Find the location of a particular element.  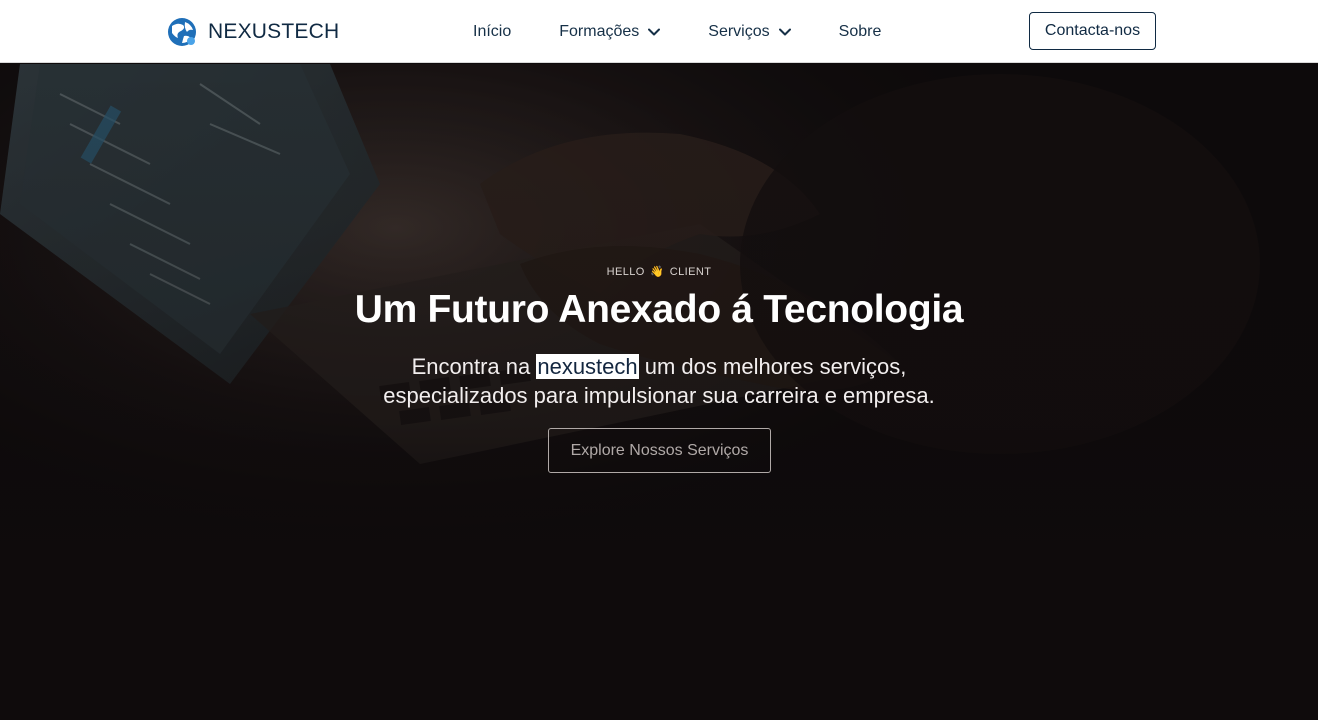

brand-name: NEXUSTECH is located at coordinates (274, 31).